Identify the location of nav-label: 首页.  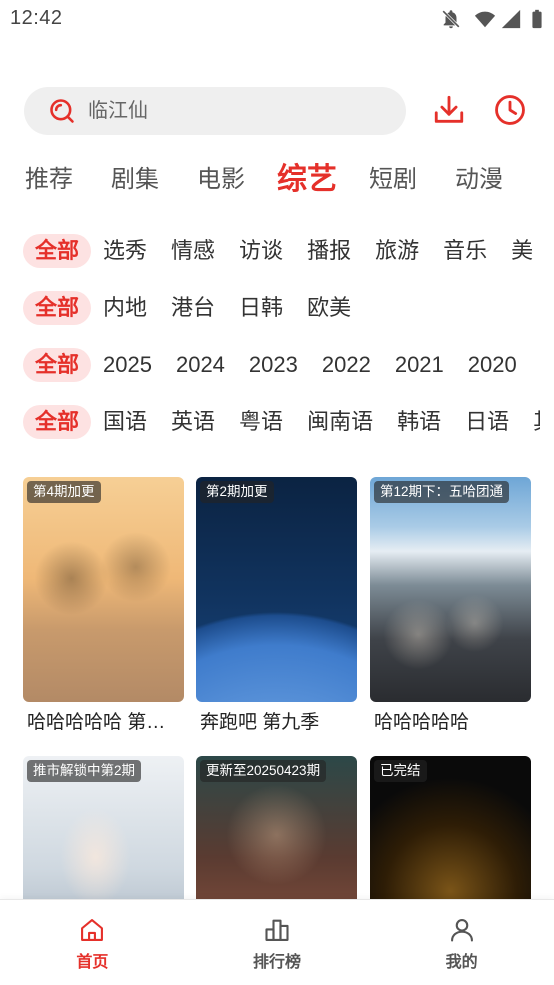
(92, 962).